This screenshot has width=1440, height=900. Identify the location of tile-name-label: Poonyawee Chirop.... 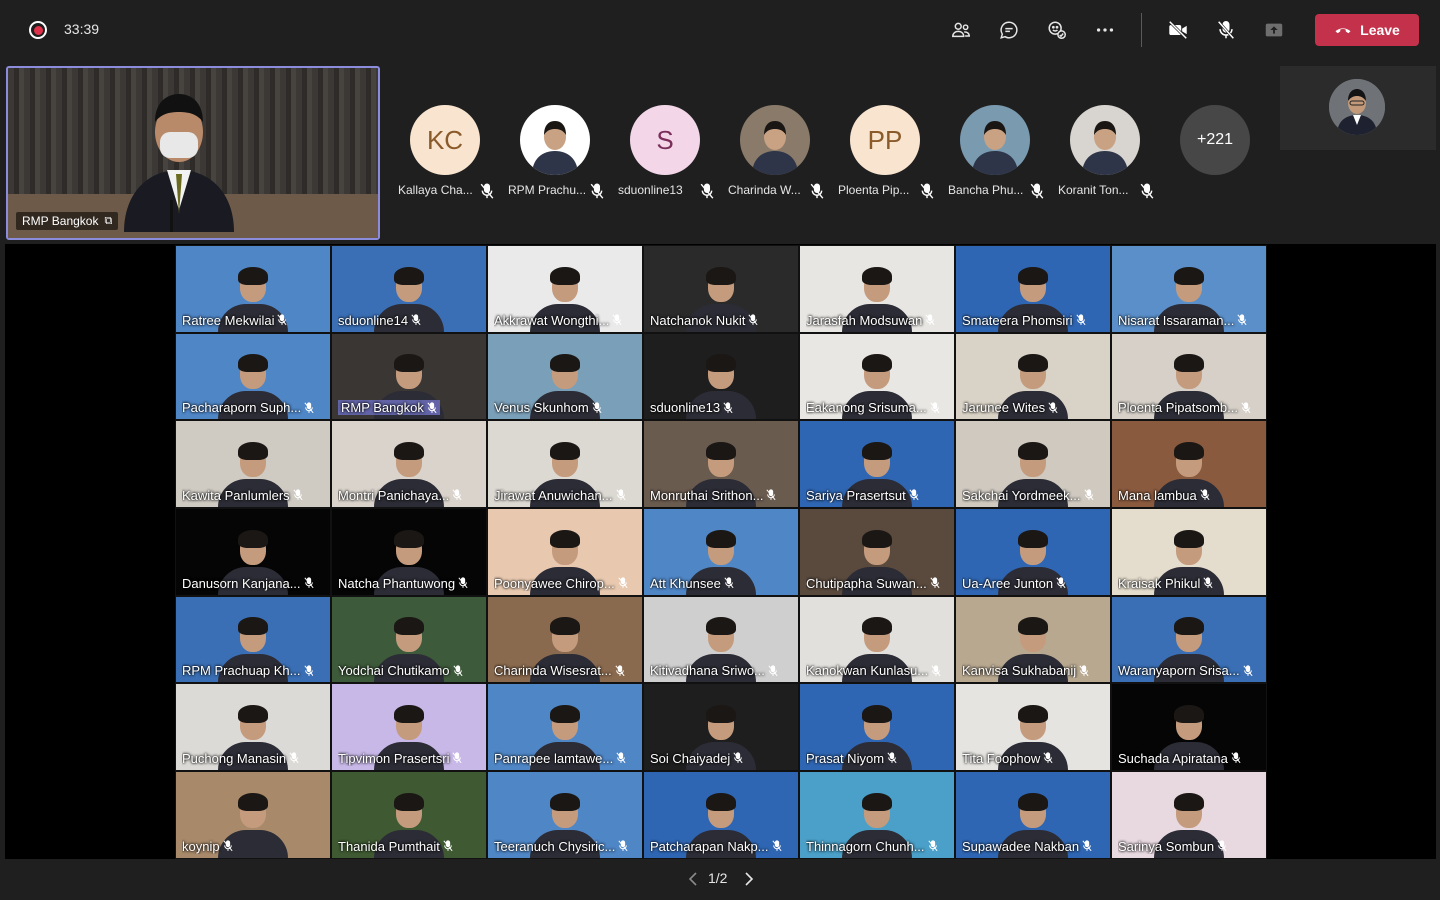
(561, 583).